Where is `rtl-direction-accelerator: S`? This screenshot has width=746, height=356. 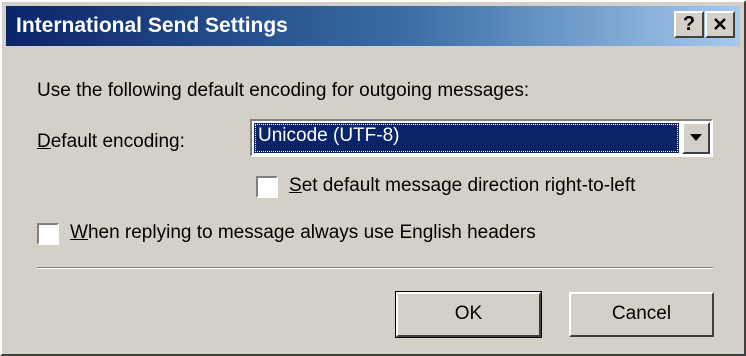
rtl-direction-accelerator: S is located at coordinates (295, 185).